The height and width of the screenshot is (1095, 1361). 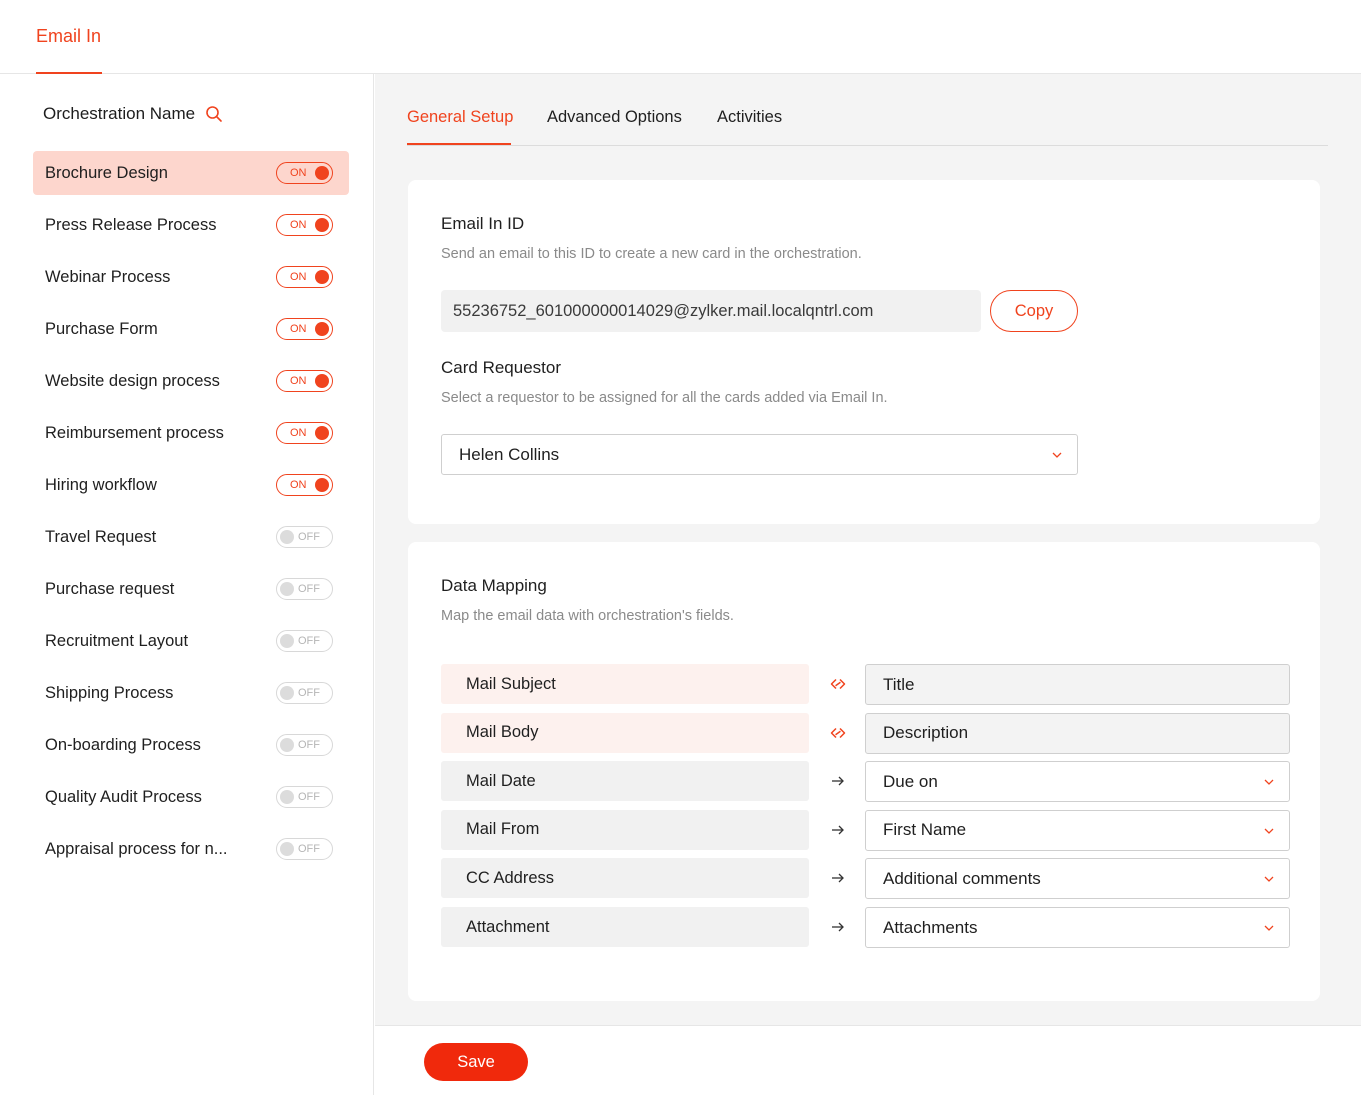 I want to click on mapping-target-value: Description, so click(x=926, y=733).